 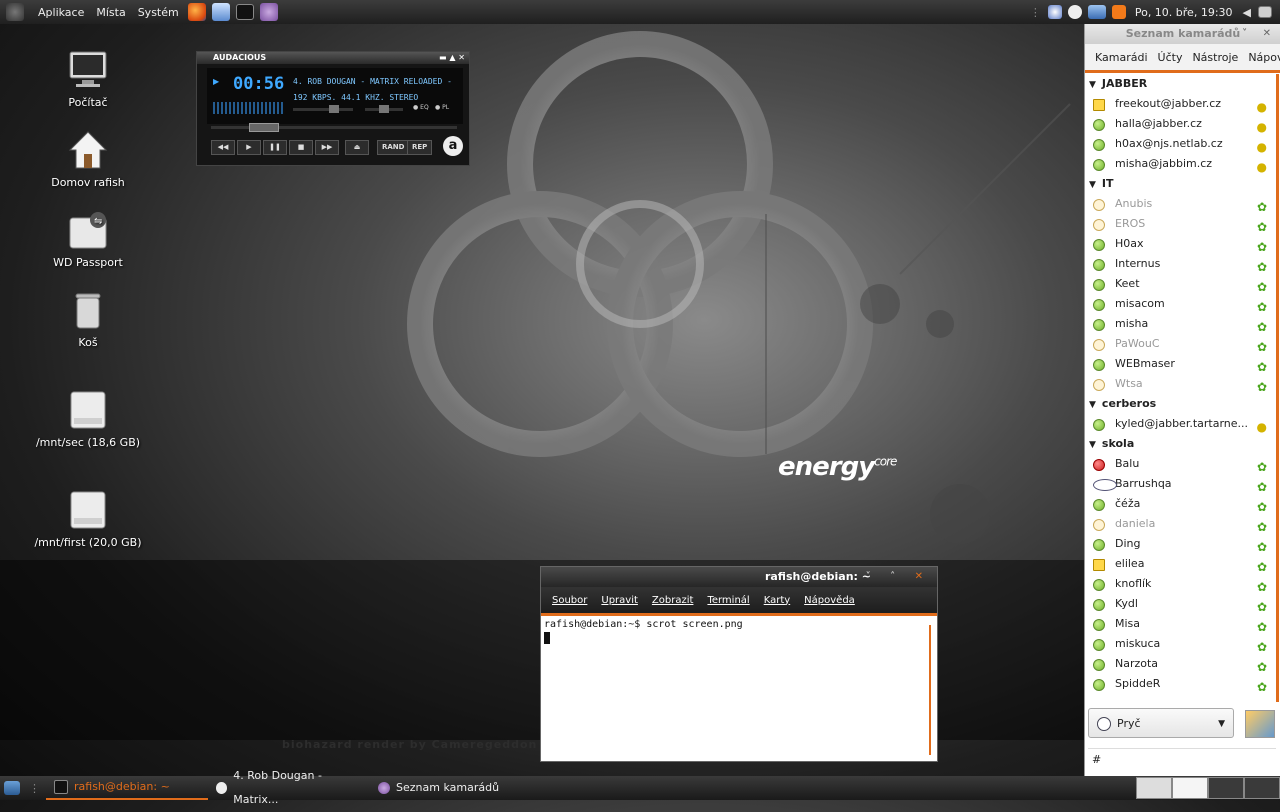 I want to click on menu-edit: Upravit, so click(x=619, y=600).